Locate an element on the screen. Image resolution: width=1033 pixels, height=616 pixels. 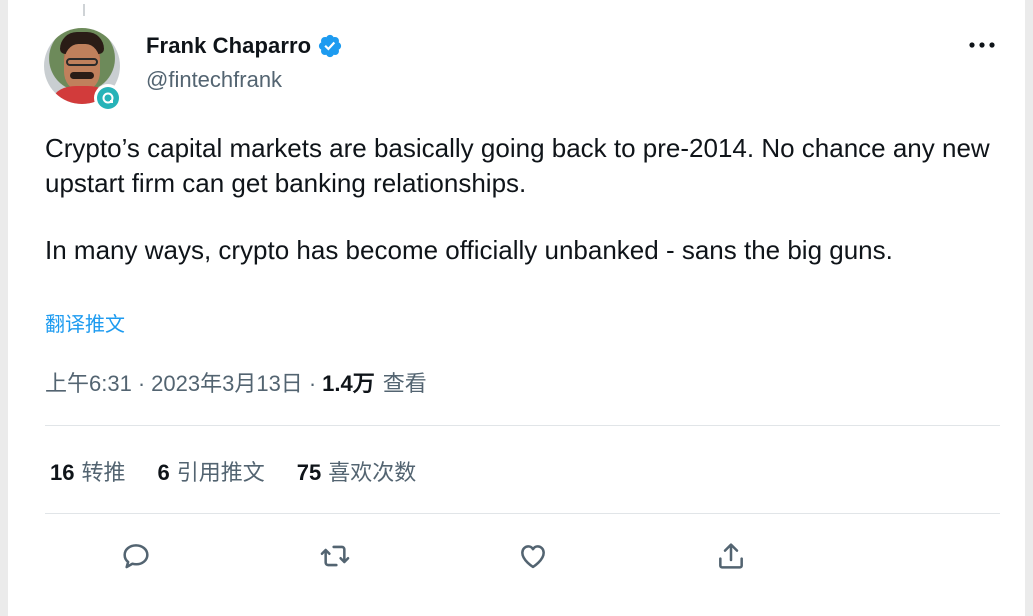
likes-stat: 75 喜欢次数 is located at coordinates (357, 471).